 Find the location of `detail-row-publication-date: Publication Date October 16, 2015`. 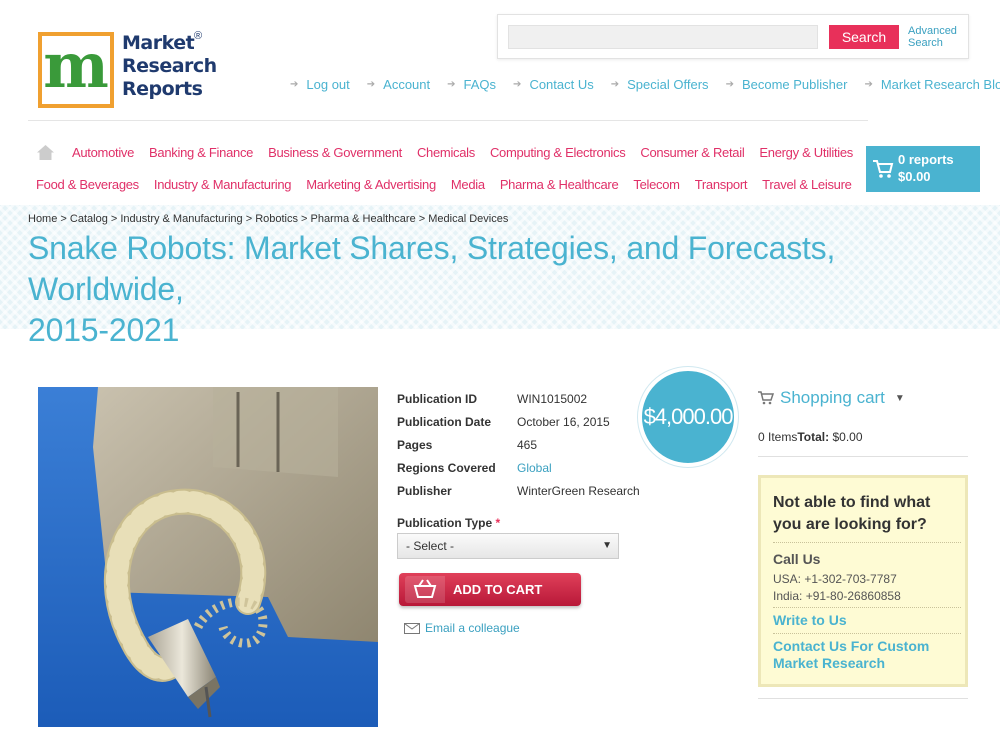

detail-row-publication-date: Publication Date October 16, 2015 is located at coordinates (518, 422).